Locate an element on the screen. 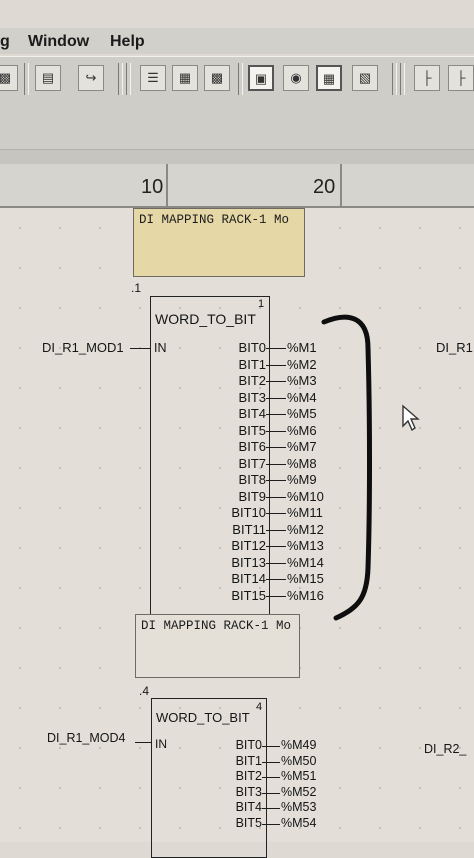  block-instance-number: 1 is located at coordinates (261, 304).